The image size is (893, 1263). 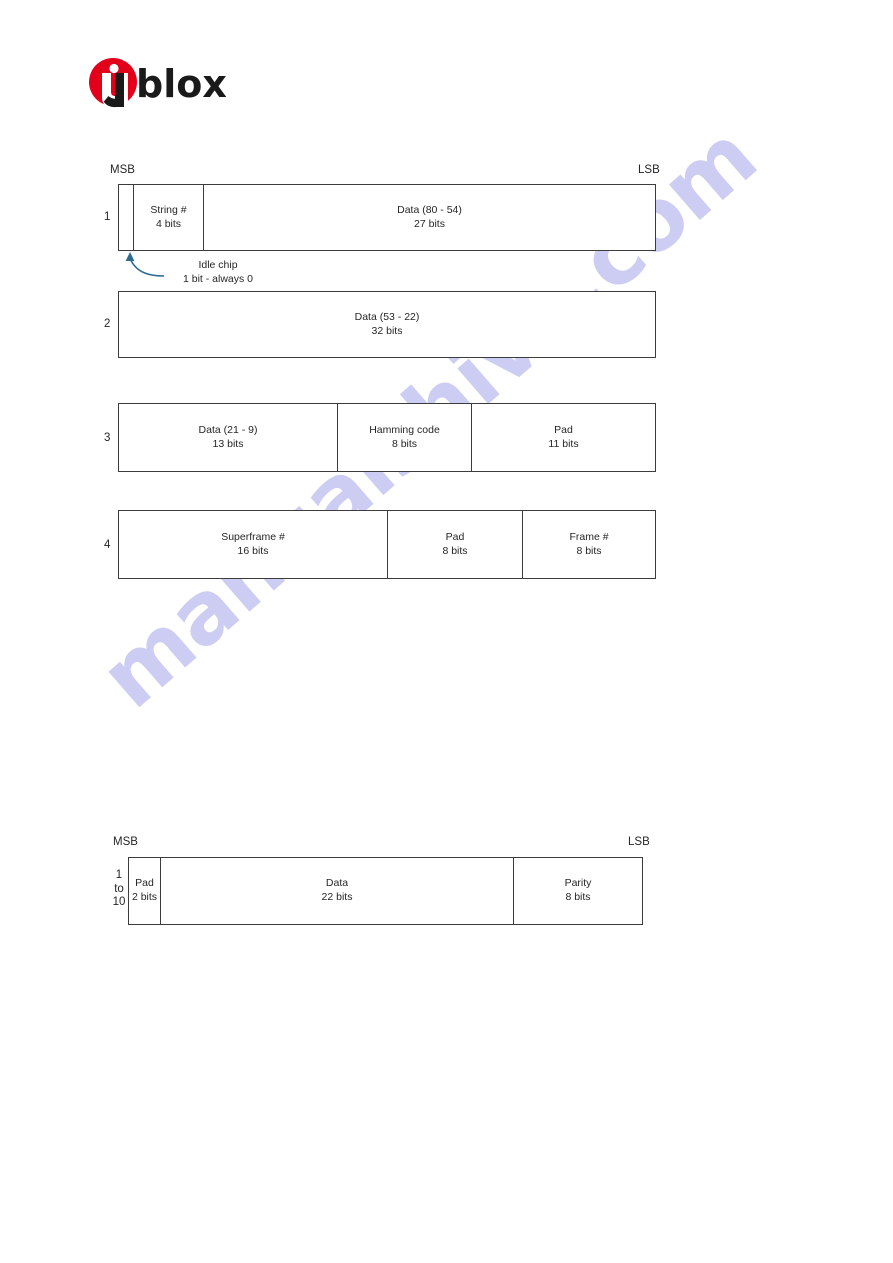 What do you see at coordinates (114, 68) in the screenshot?
I see `logo-white-dot` at bounding box center [114, 68].